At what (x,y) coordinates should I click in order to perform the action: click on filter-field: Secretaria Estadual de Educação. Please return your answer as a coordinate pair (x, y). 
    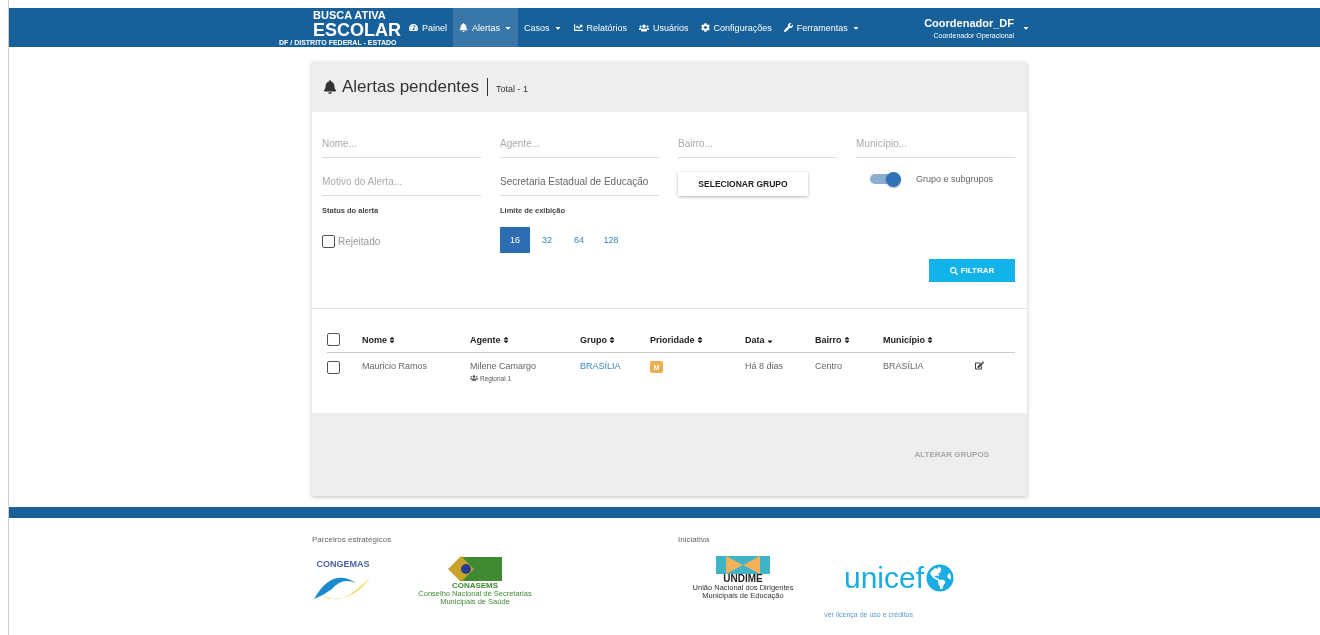
    Looking at the image, I should click on (579, 182).